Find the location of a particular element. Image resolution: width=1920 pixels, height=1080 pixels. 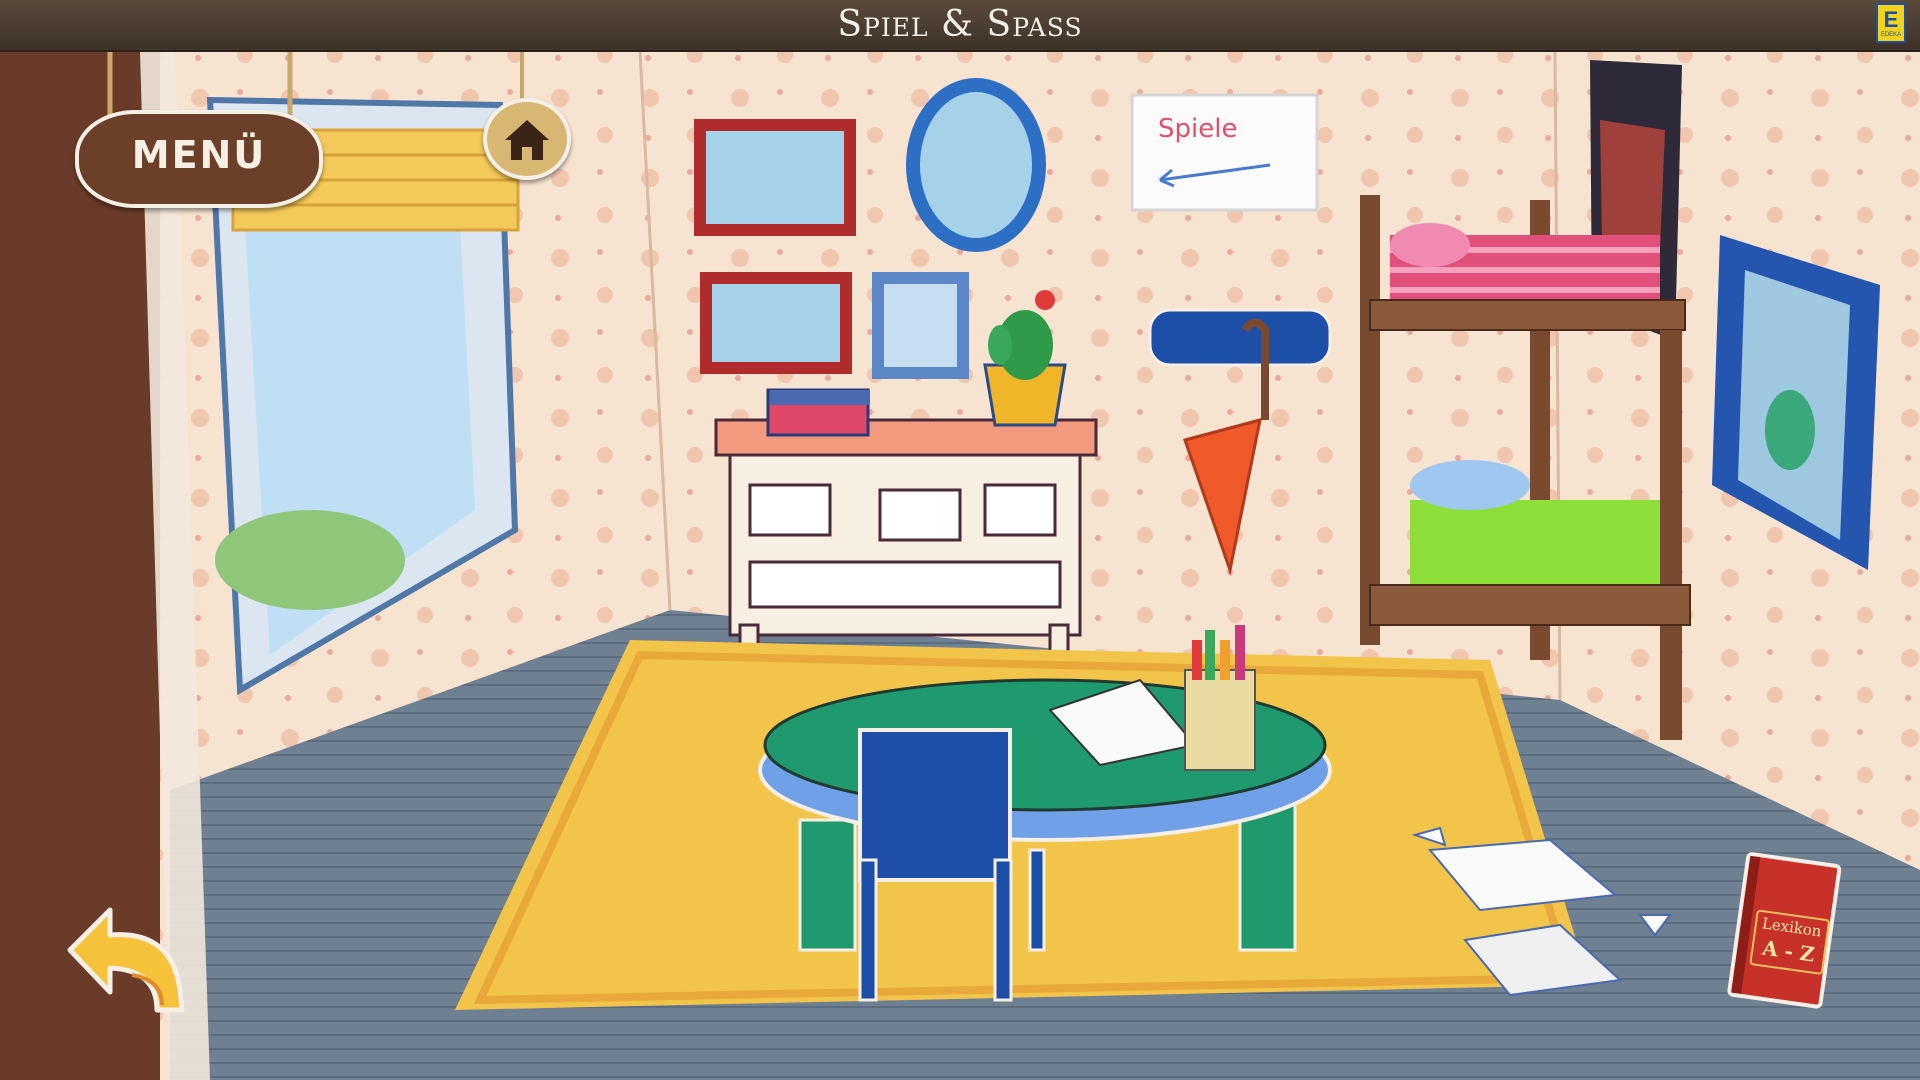

logo-letter: E is located at coordinates (1891, 19).